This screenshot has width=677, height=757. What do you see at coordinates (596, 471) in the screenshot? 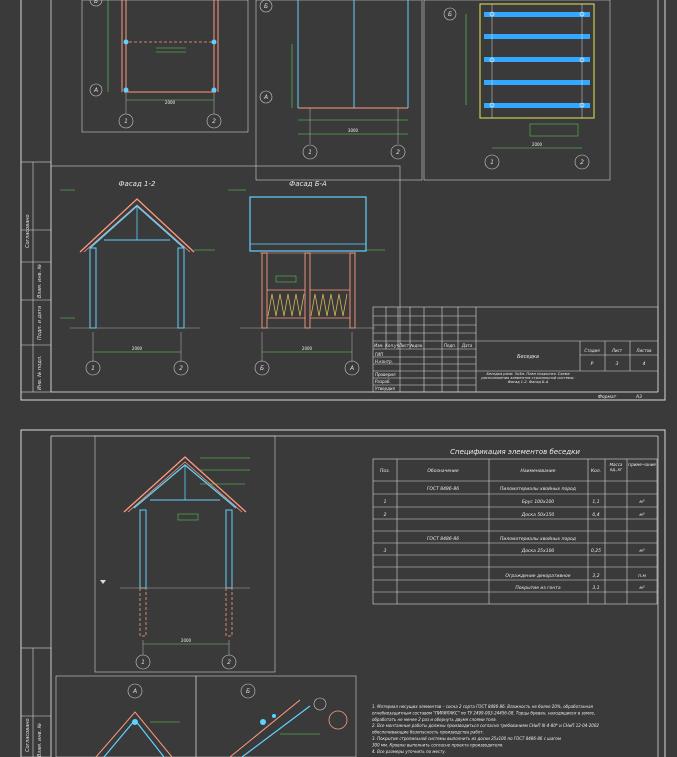
I see `spec-header-cell: Кол.` at bounding box center [596, 471].